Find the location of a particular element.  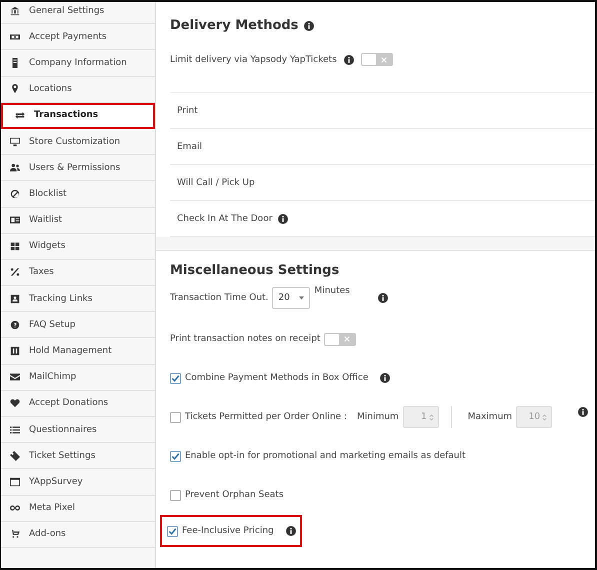

sidebar-item: Blocklist is located at coordinates (78, 194).